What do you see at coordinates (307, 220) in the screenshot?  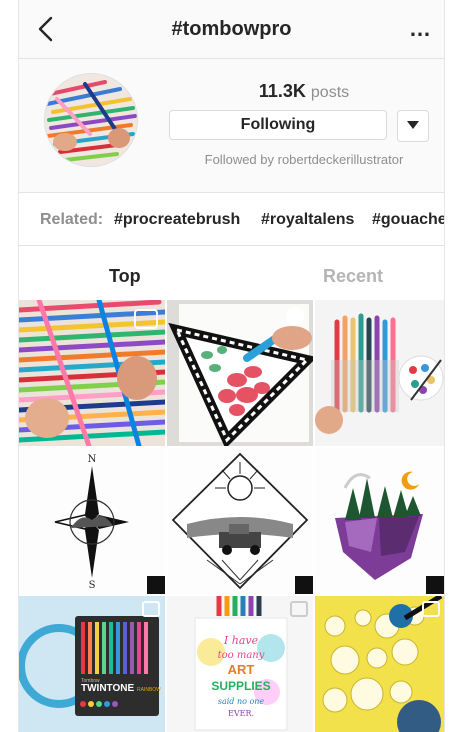 I see `related-tag-royaltalens: #royaltalens` at bounding box center [307, 220].